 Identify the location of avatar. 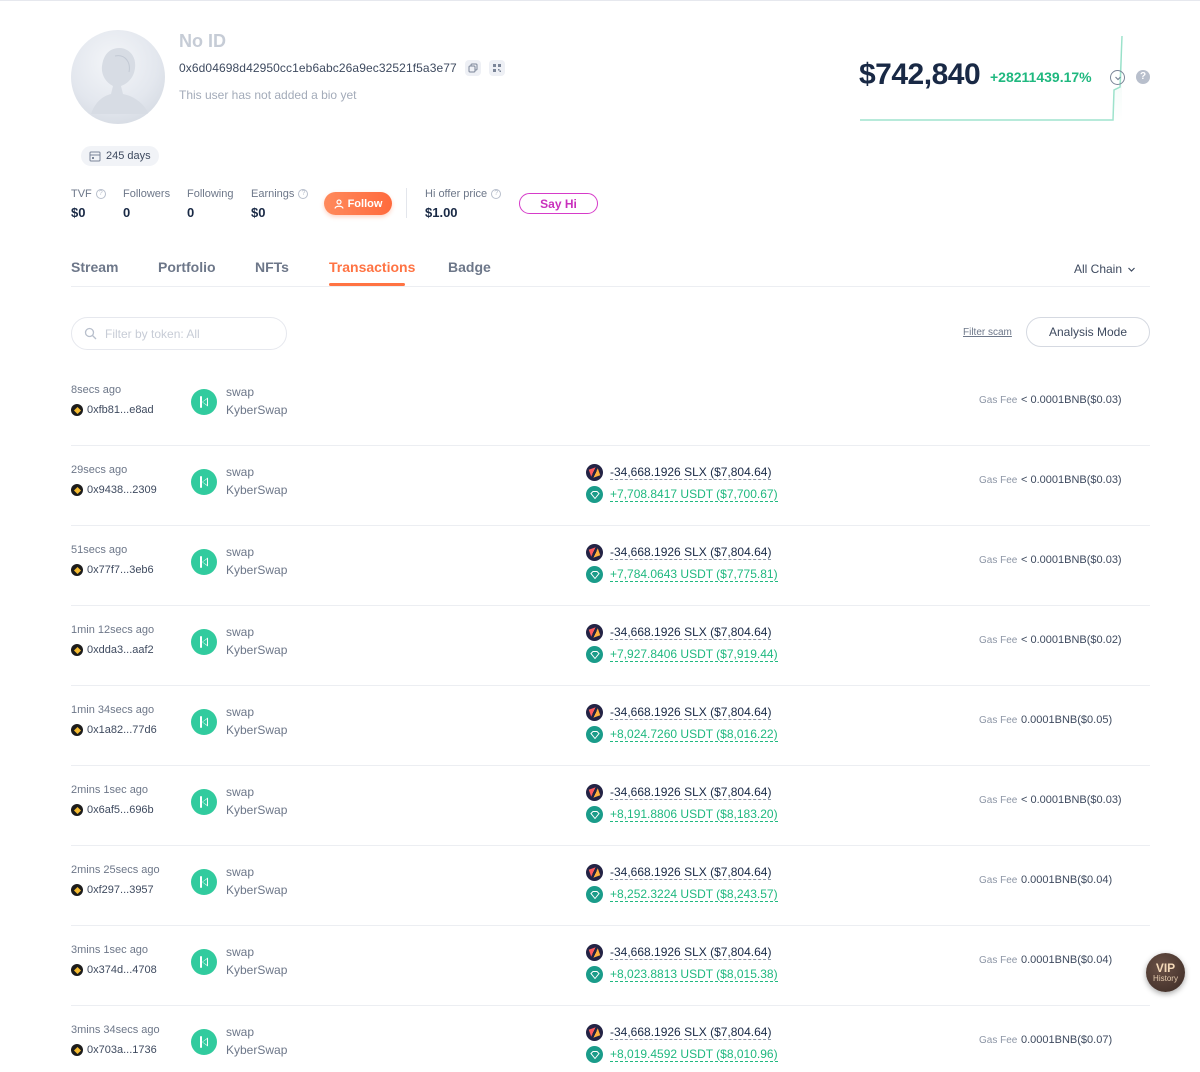
(118, 77).